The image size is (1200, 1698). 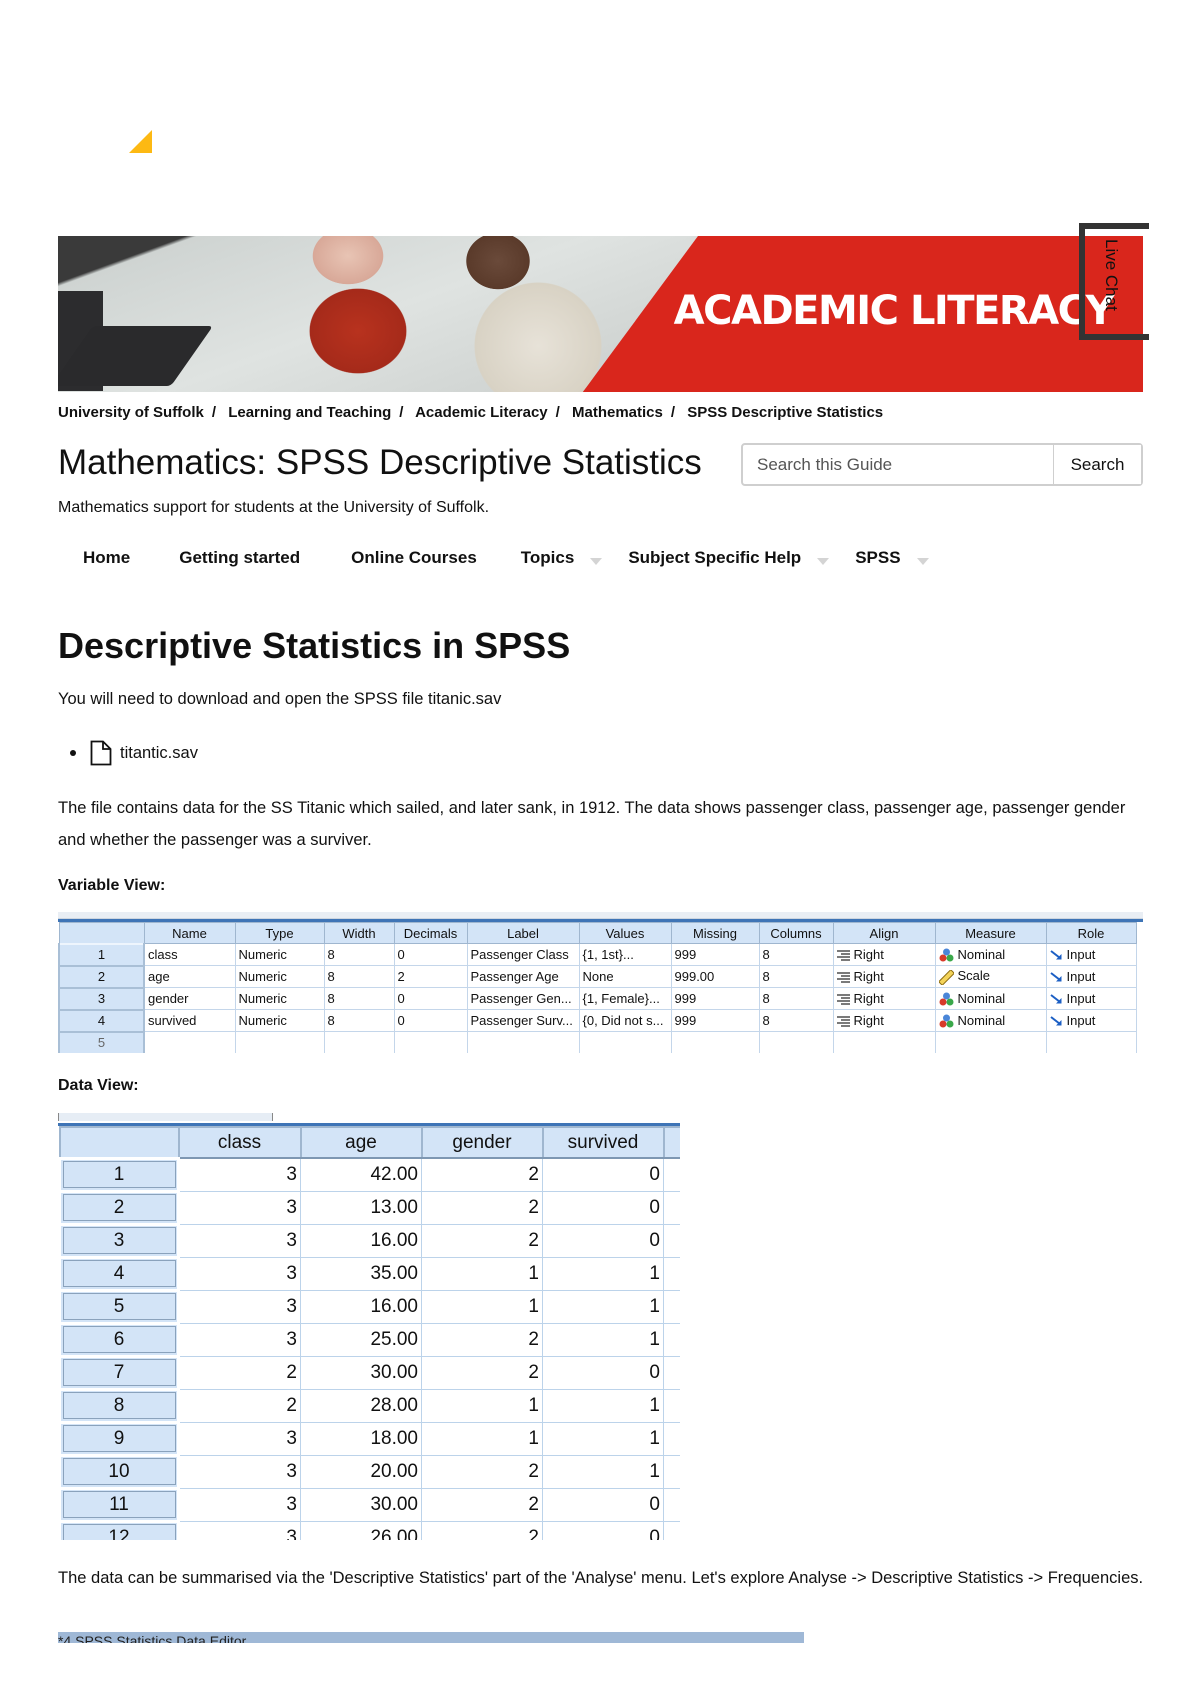 What do you see at coordinates (715, 976) in the screenshot?
I see `cell-missing: 999.00` at bounding box center [715, 976].